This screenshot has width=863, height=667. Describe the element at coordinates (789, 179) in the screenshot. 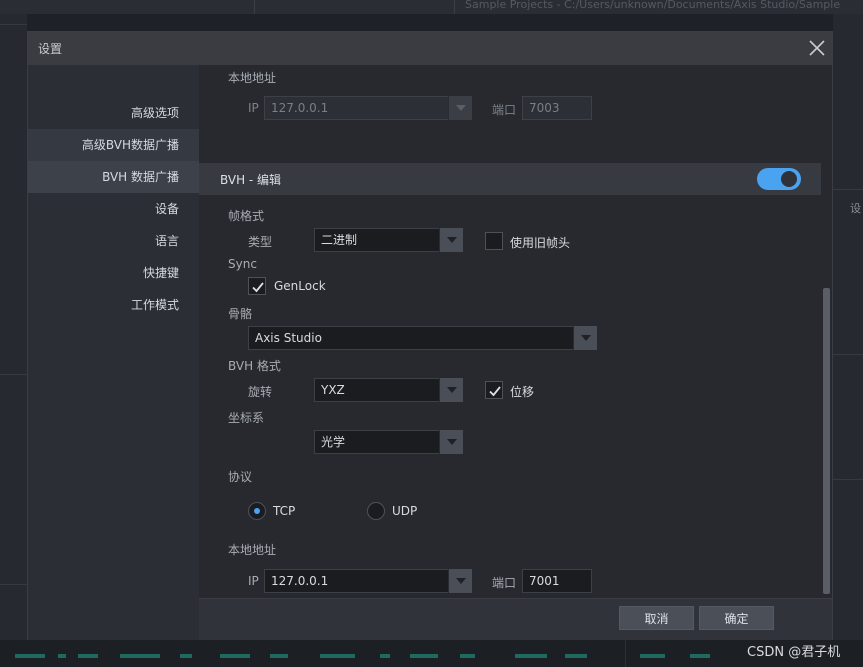

I see `toggle-knob` at that location.